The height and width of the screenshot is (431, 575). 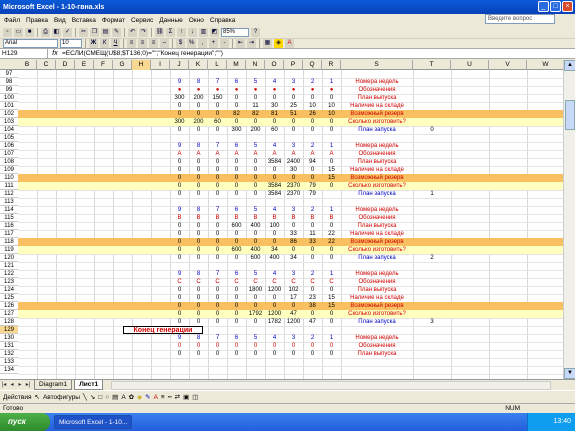 I want to click on data-cell: 102, so click(x=293, y=290).